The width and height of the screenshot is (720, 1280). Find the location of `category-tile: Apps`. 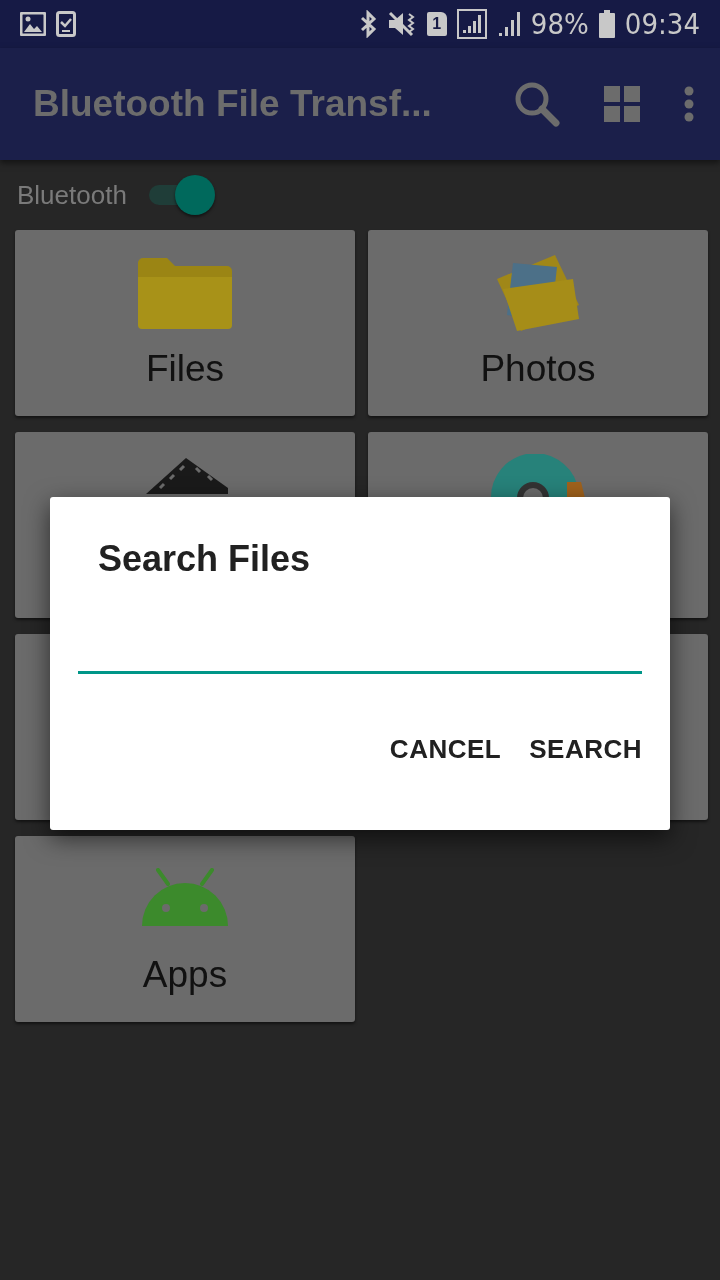

category-tile: Apps is located at coordinates (185, 929).